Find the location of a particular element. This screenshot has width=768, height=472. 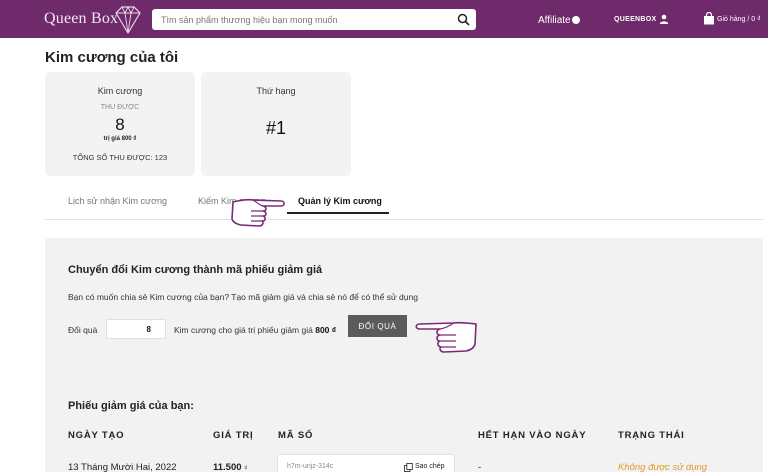

gem-logo-icon is located at coordinates (128, 20).